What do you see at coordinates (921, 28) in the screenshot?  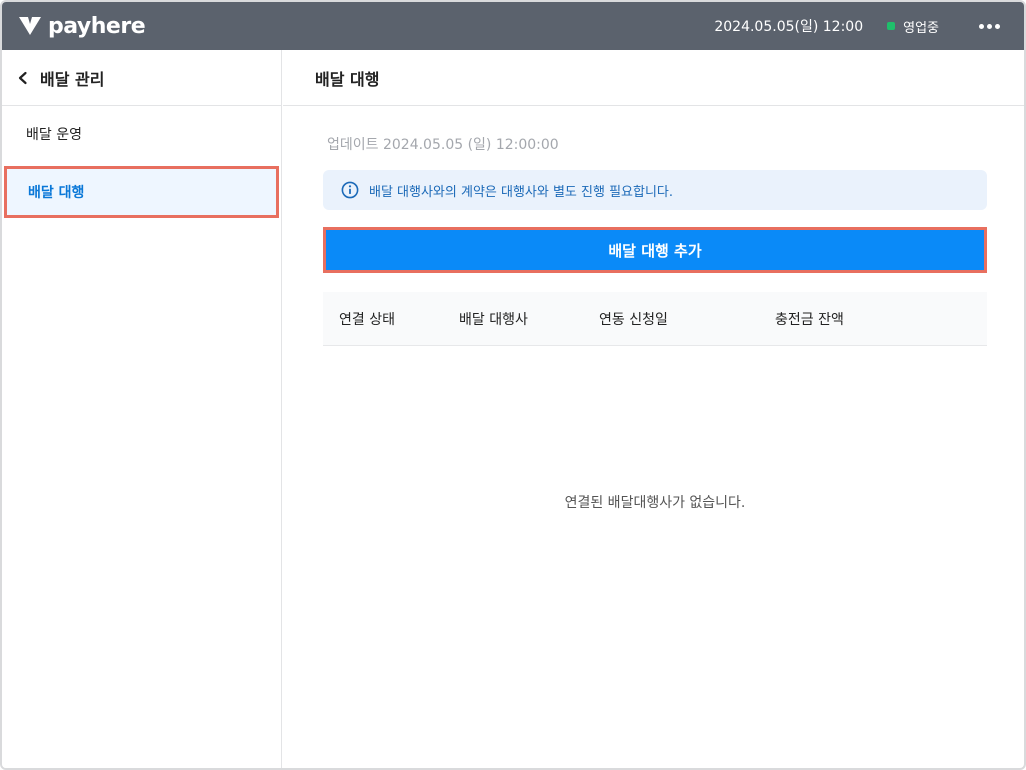 I see `store-status-label: 영업중` at bounding box center [921, 28].